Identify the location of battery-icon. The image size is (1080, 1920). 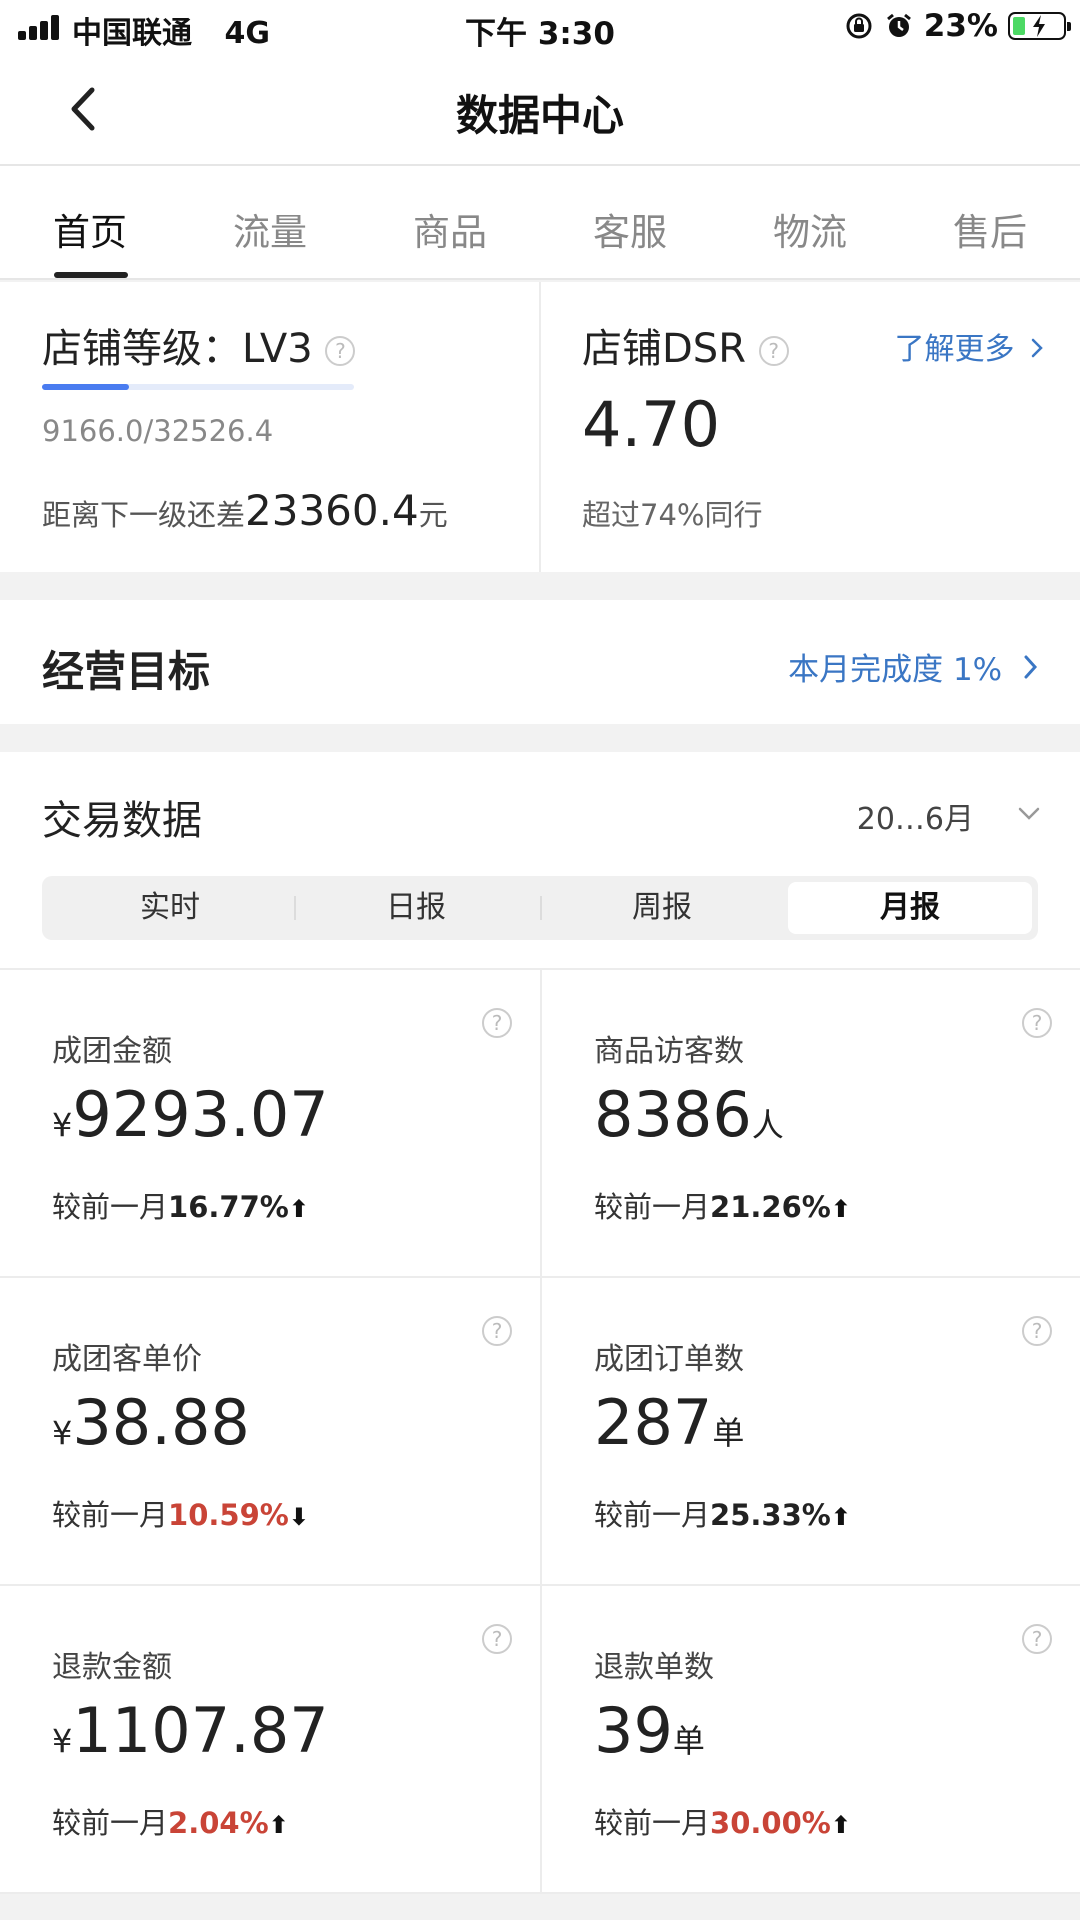
(1039, 26).